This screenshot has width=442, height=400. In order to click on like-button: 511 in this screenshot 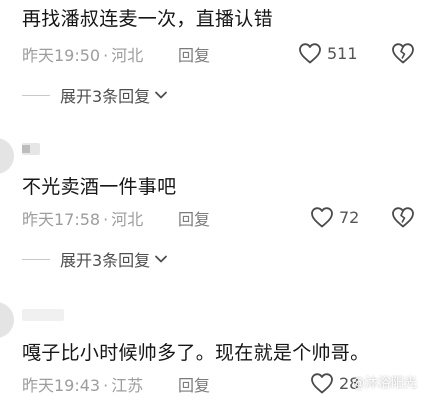, I will do `click(328, 53)`.